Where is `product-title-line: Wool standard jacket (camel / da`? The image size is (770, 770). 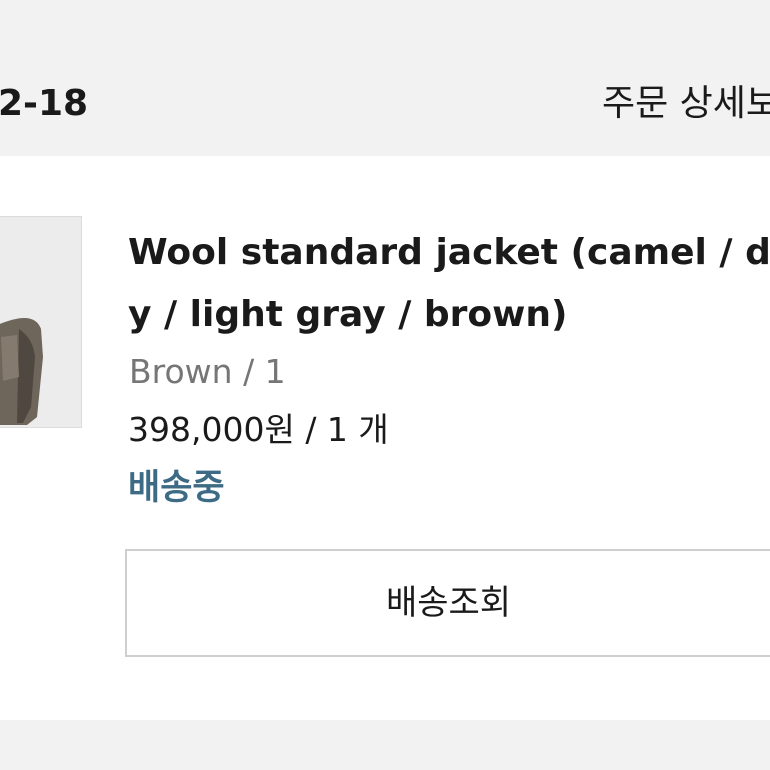
product-title-line: Wool standard jacket (camel / da is located at coordinates (449, 252).